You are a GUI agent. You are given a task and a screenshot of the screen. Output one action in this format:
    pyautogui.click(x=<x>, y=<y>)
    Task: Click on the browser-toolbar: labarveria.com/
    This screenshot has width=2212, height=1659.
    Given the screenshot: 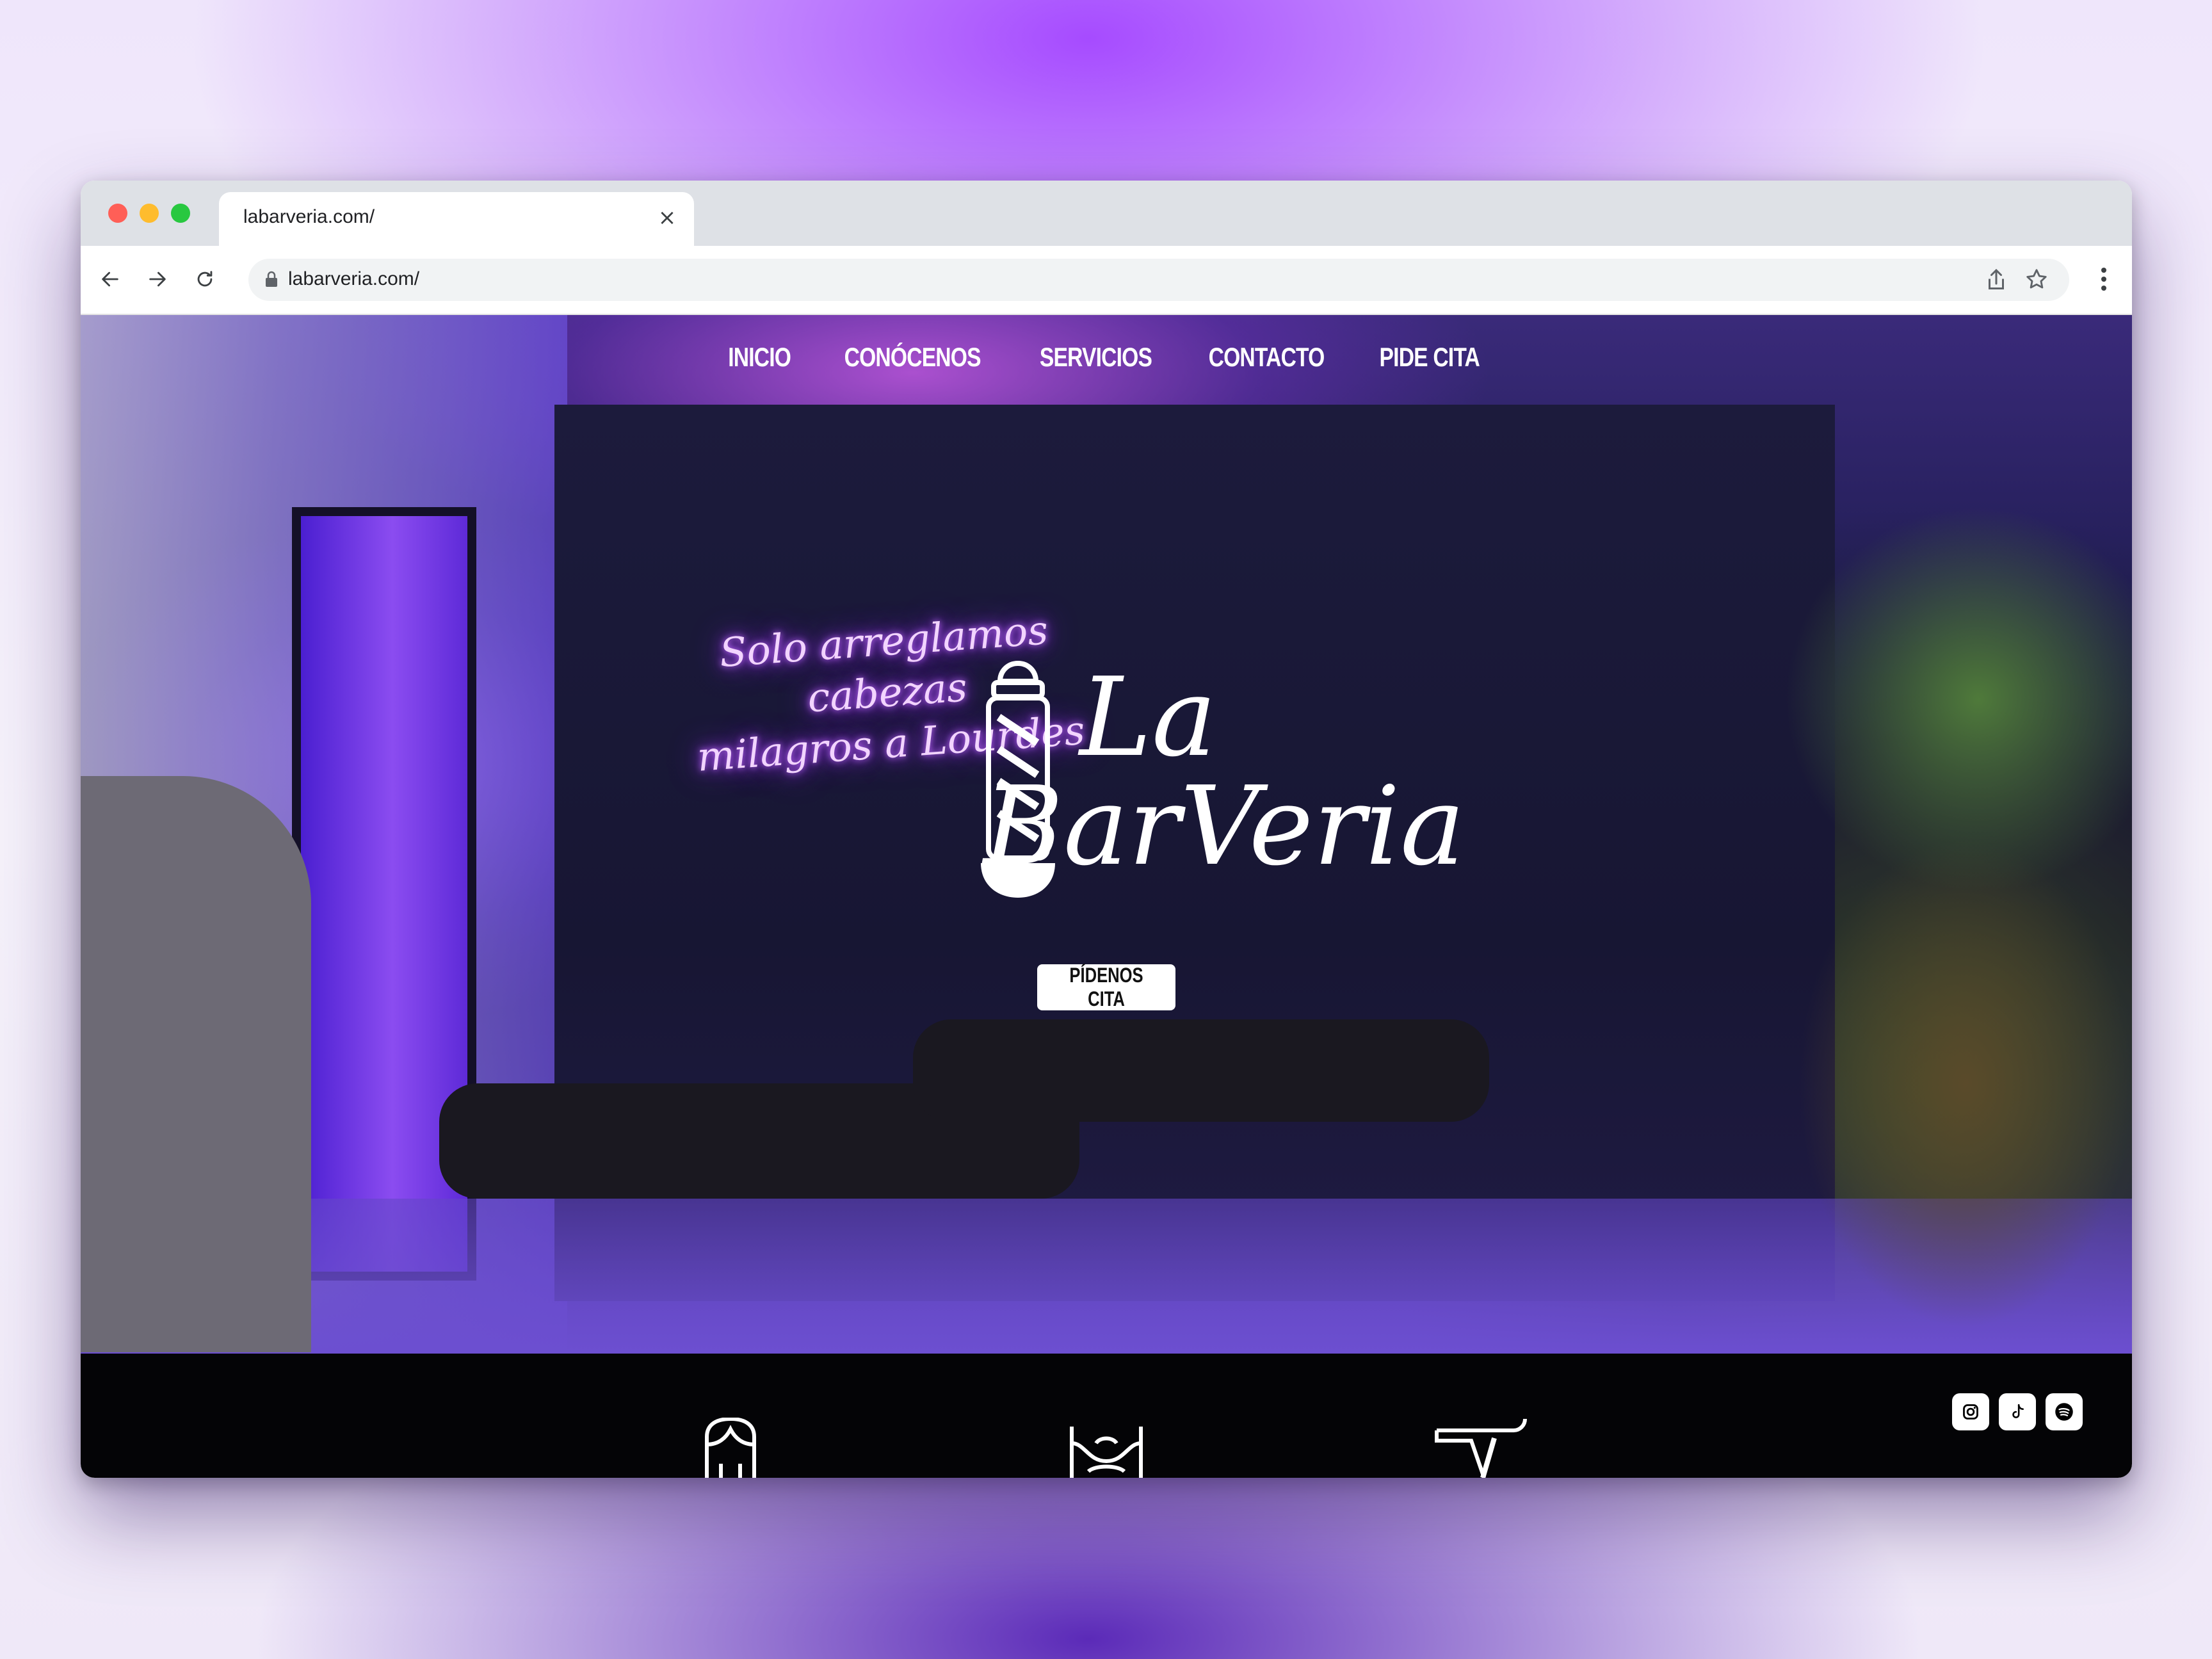 What is the action you would take?
    pyautogui.click(x=1106, y=280)
    